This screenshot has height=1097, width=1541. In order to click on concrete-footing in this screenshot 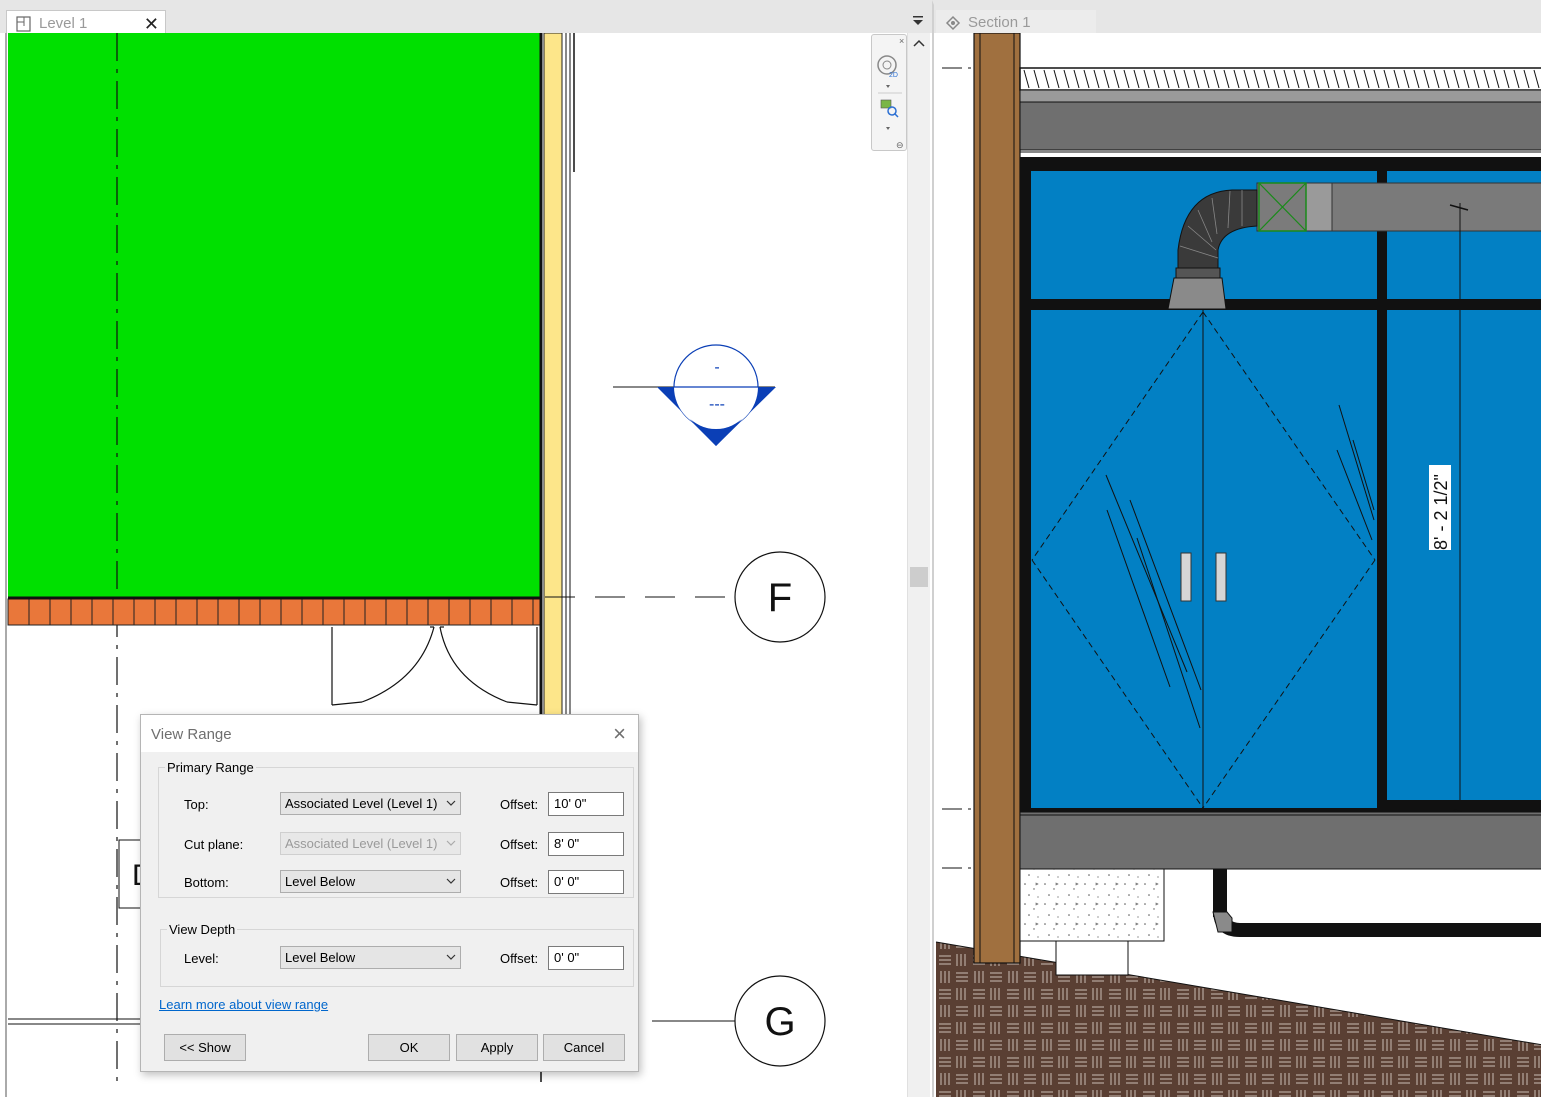, I will do `click(1092, 905)`.